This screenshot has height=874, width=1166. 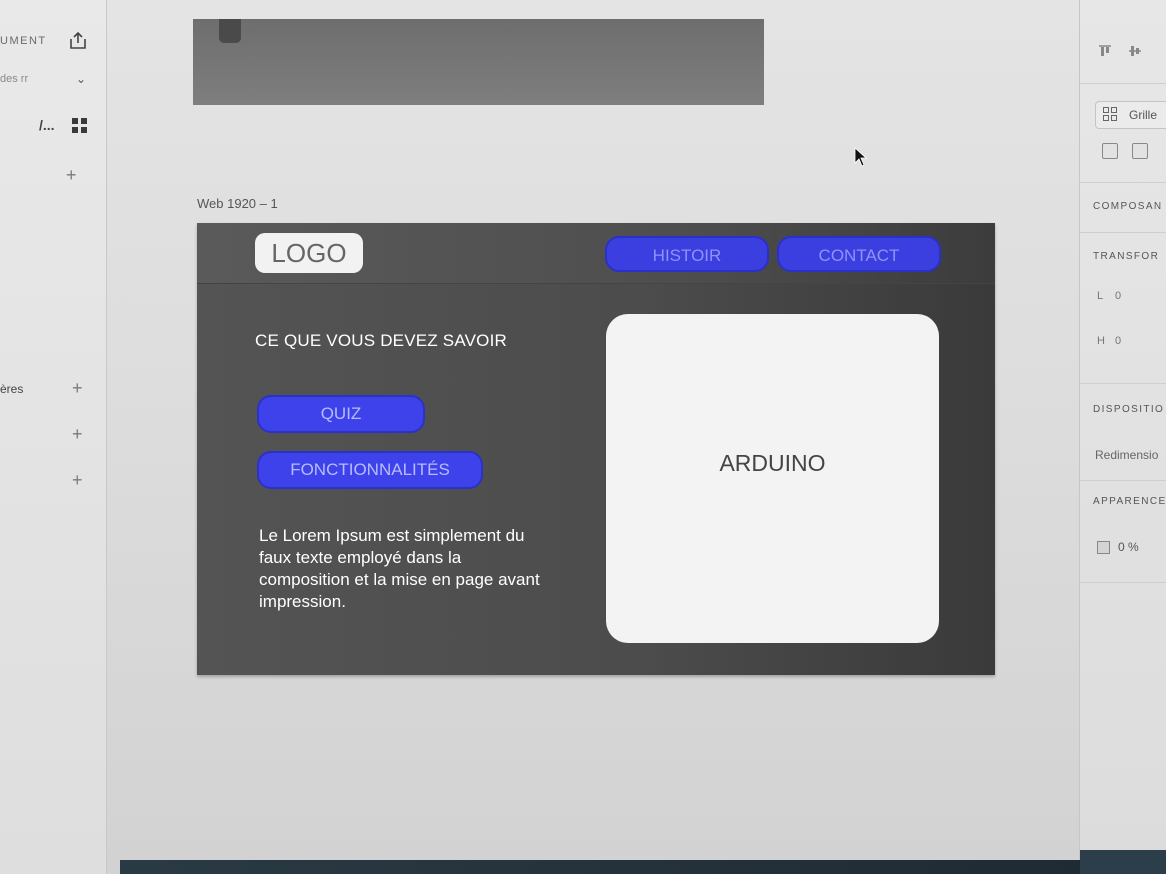 What do you see at coordinates (861, 157) in the screenshot?
I see `mouse-cursor-icon` at bounding box center [861, 157].